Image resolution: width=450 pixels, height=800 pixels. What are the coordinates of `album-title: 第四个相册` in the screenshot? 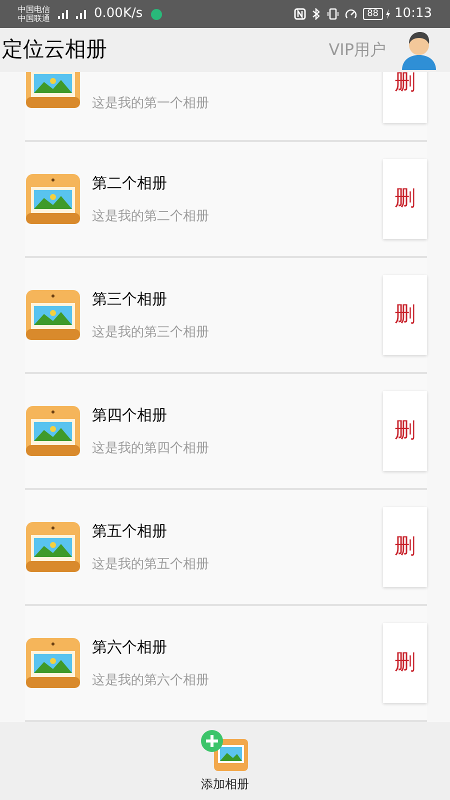 It's located at (130, 415).